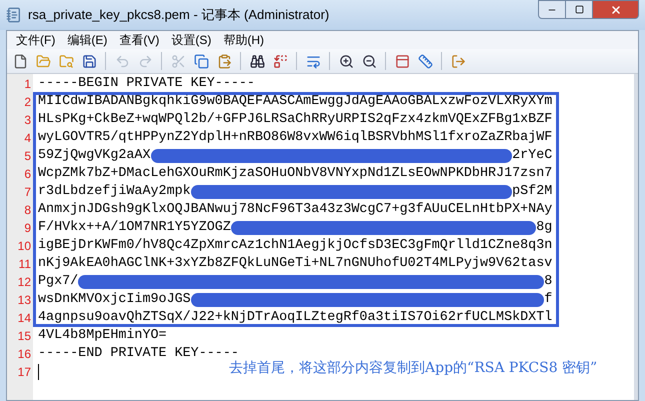 The width and height of the screenshot is (645, 401). I want to click on menu-item: 帮助(H), so click(243, 40).